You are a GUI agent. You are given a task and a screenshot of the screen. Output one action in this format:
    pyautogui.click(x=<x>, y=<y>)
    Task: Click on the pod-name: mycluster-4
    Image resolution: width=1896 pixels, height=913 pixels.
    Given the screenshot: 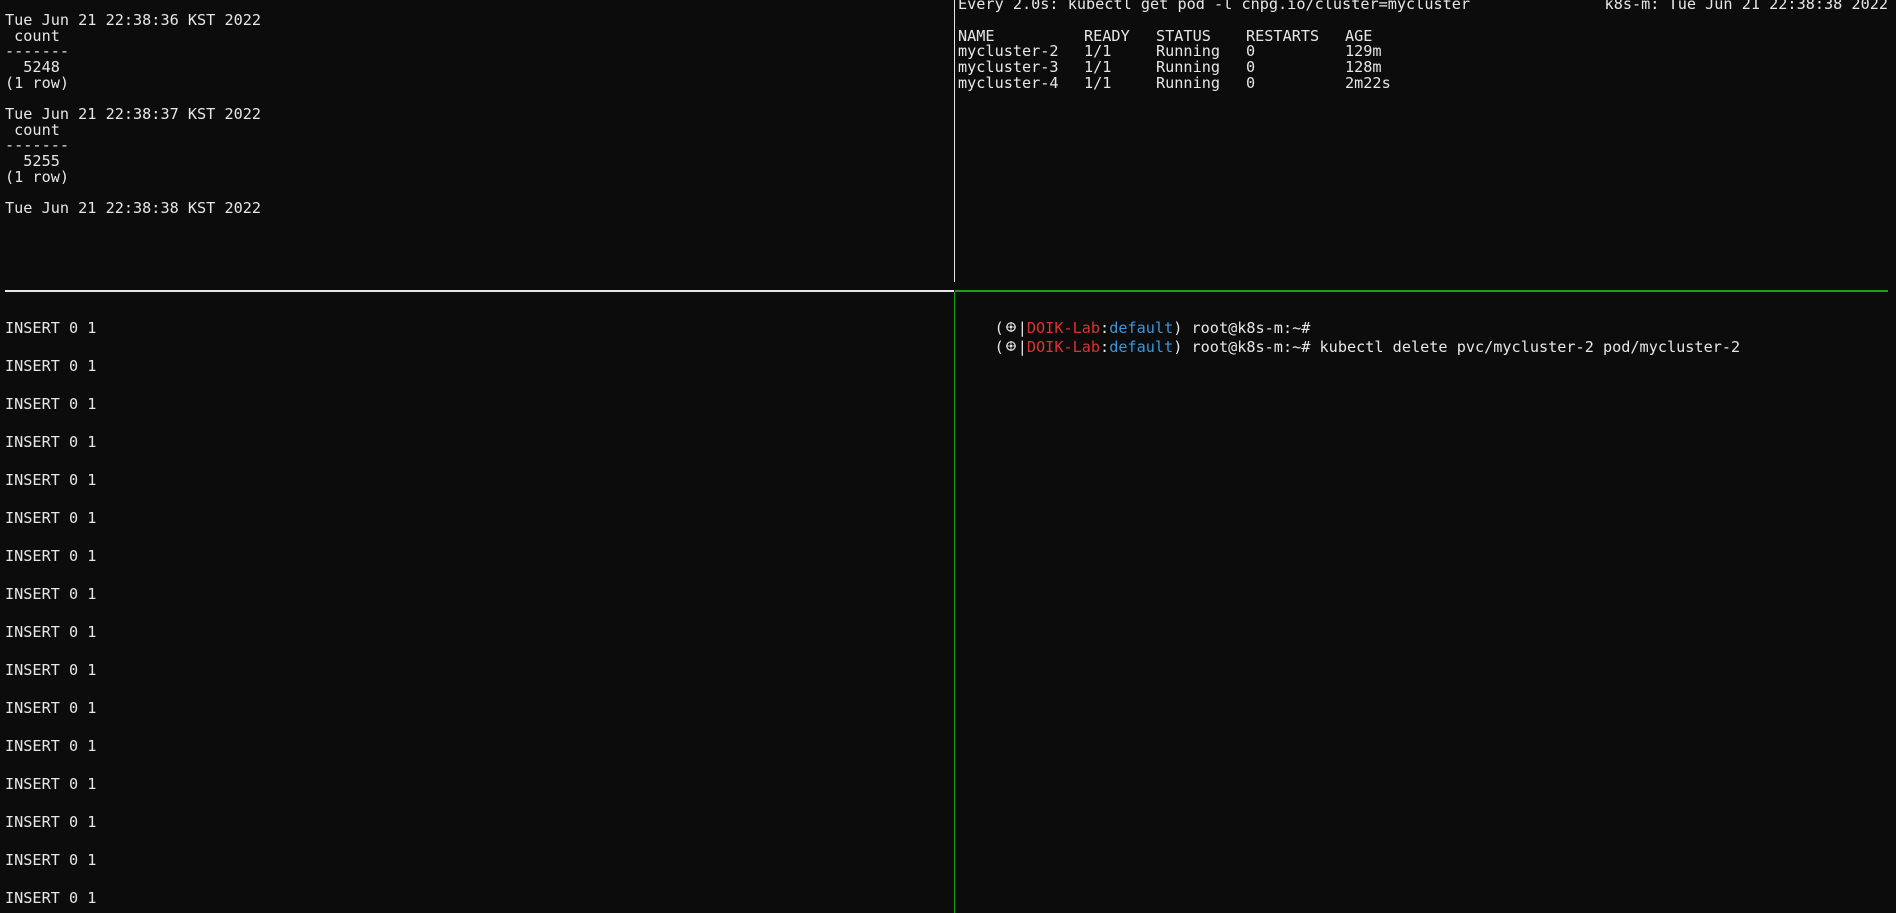 What is the action you would take?
    pyautogui.click(x=1008, y=83)
    